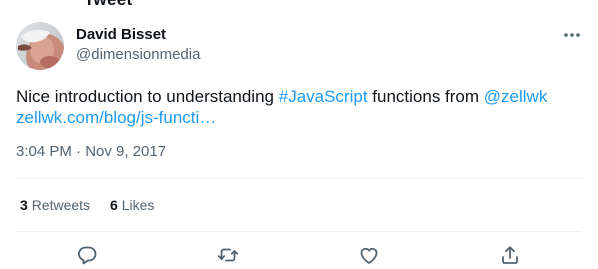 The image size is (598, 269). I want to click on more-options-button, so click(572, 35).